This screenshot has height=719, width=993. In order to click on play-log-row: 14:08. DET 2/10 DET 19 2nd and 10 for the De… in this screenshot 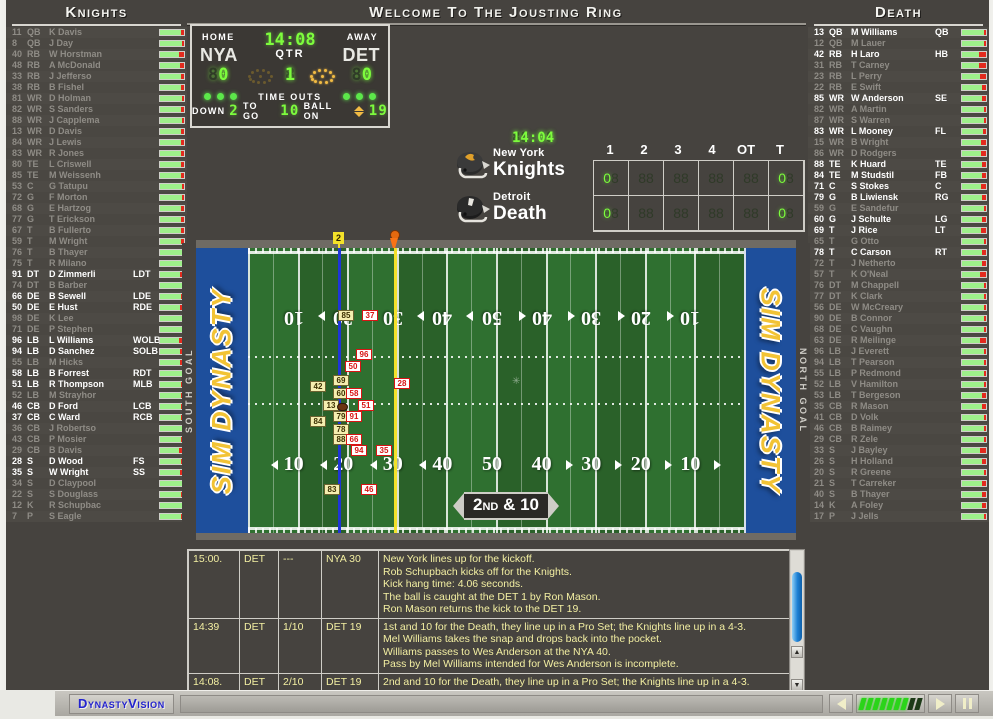, I will do `click(496, 681)`.